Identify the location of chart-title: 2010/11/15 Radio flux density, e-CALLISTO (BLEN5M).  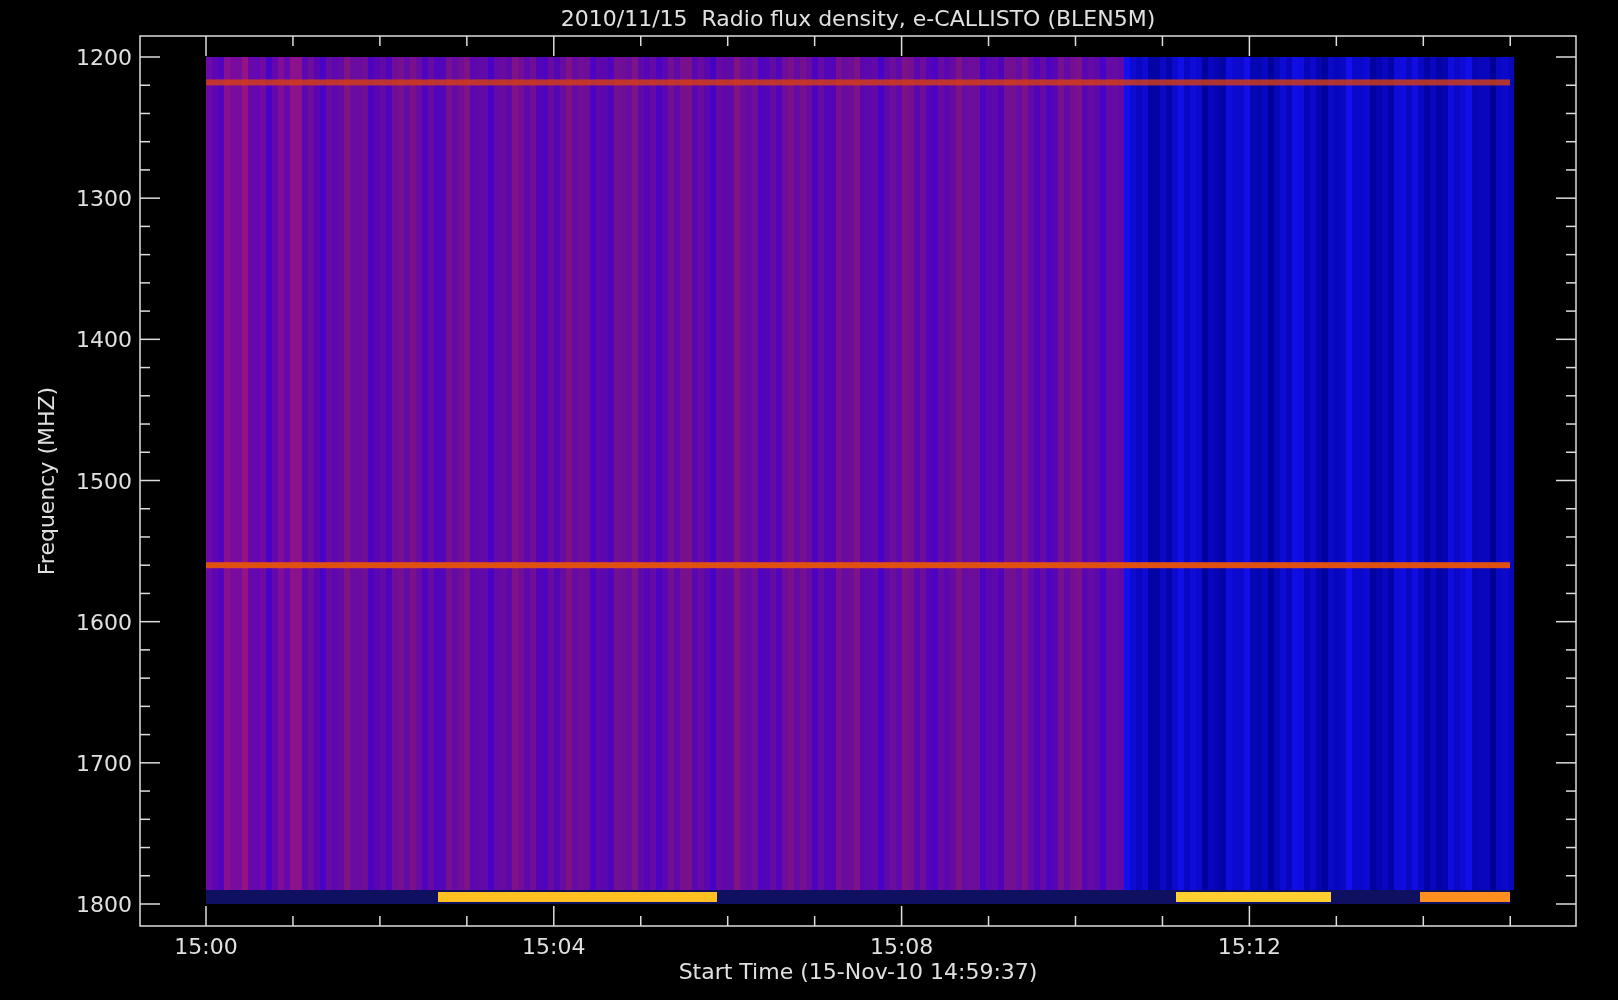
(858, 18).